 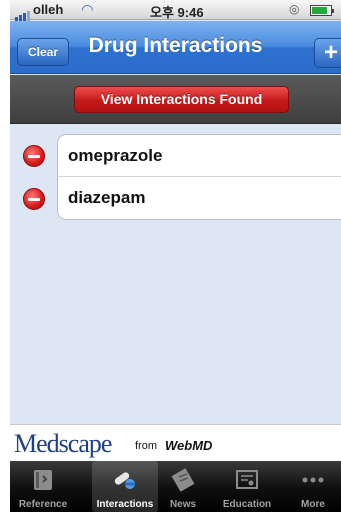 I want to click on tab-more: More, so click(x=310, y=486).